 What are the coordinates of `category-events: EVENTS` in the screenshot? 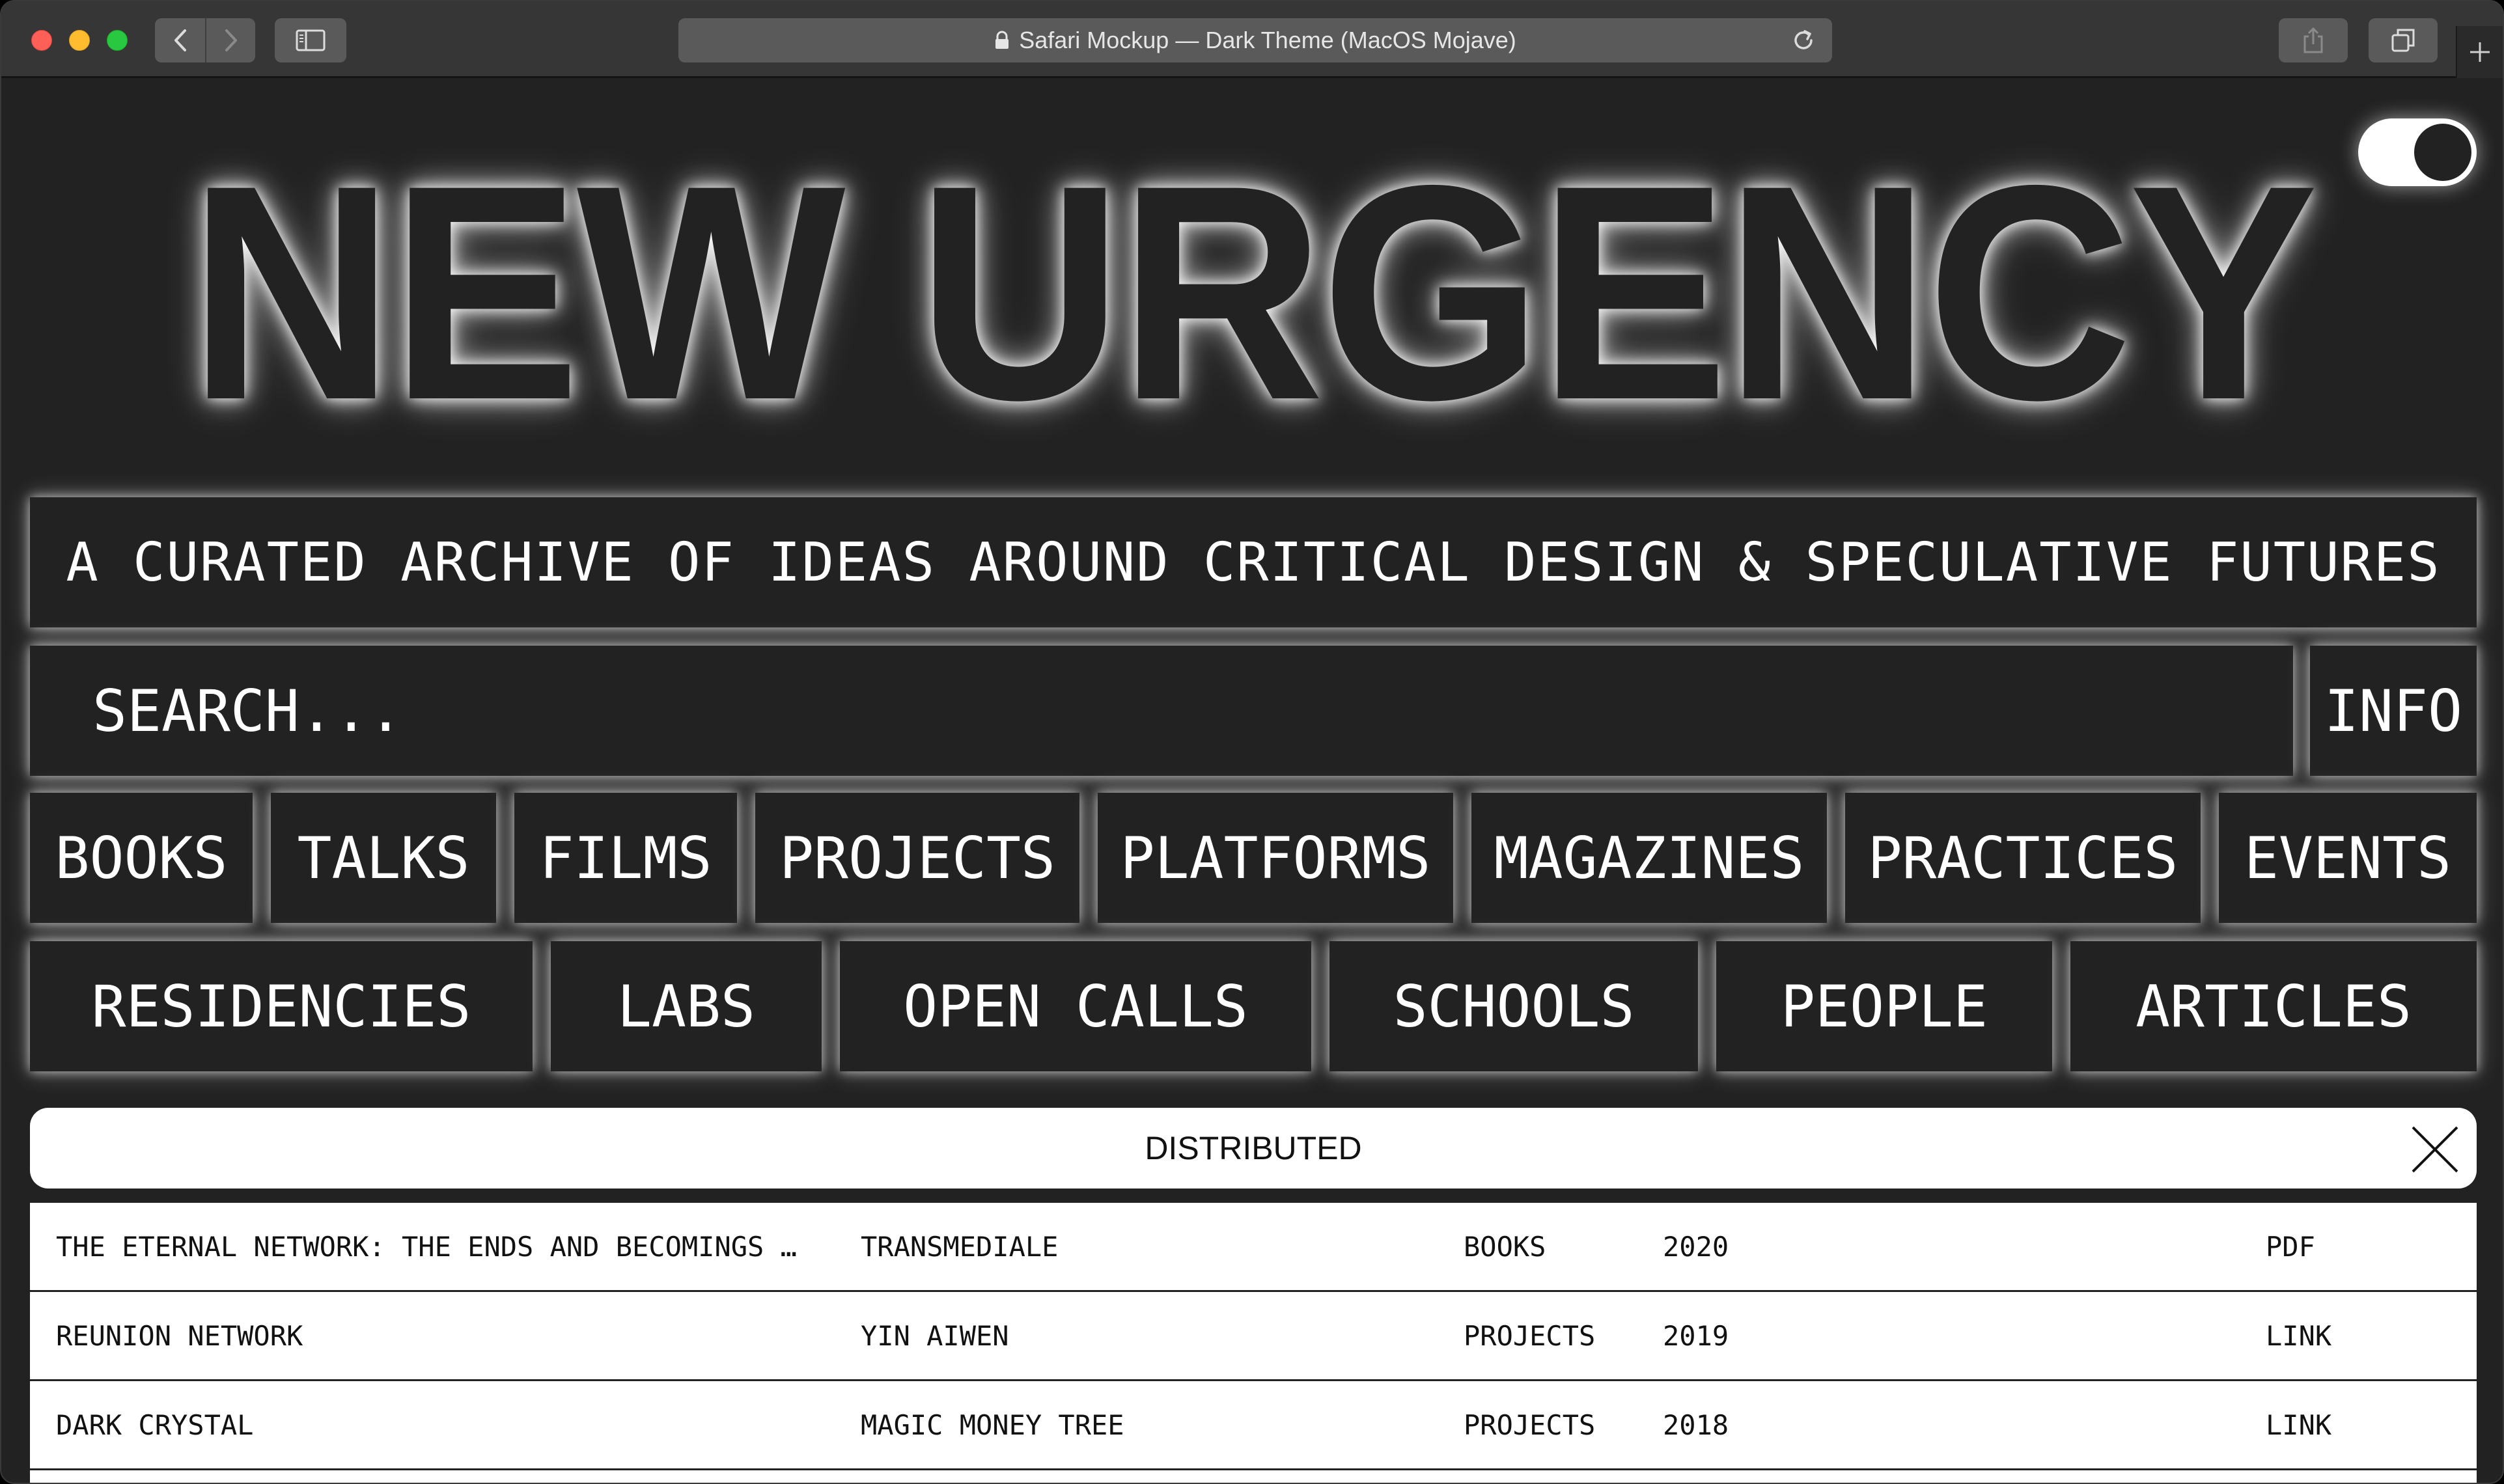 It's located at (2348, 858).